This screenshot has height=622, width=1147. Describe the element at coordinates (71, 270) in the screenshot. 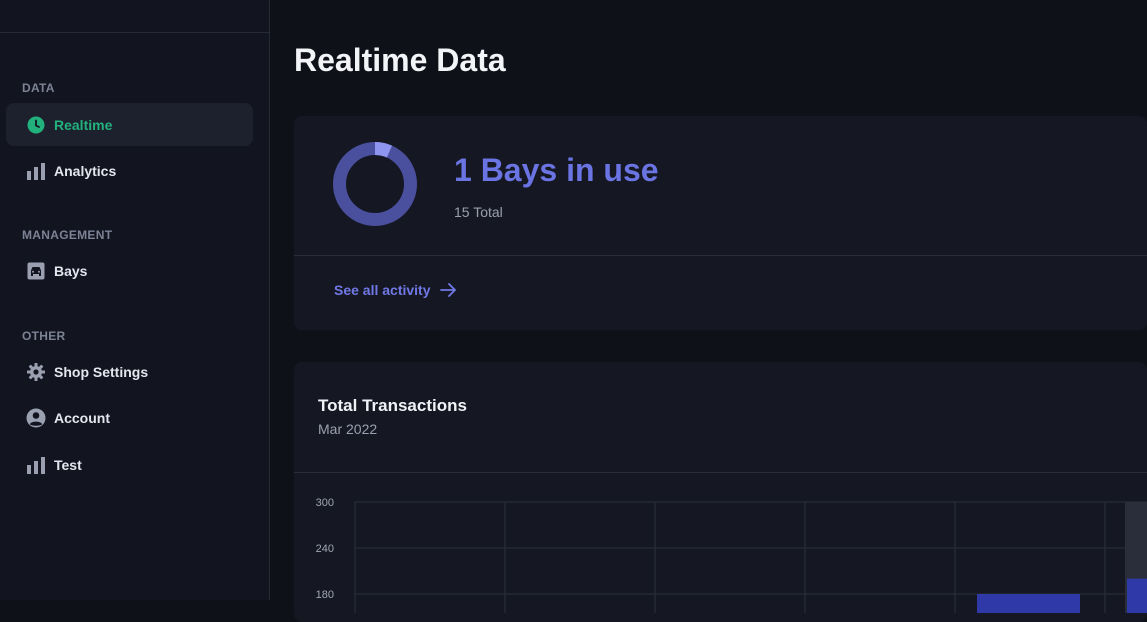

I see `sidebar-item-label: Bays` at that location.